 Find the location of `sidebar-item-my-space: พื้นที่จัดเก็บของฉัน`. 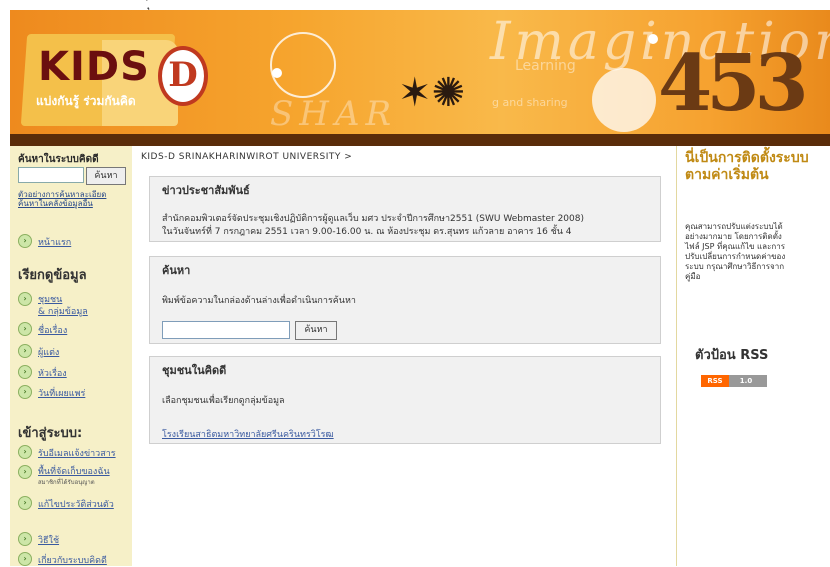

sidebar-item-my-space: พื้นที่จัดเก็บของฉัน is located at coordinates (74, 471).